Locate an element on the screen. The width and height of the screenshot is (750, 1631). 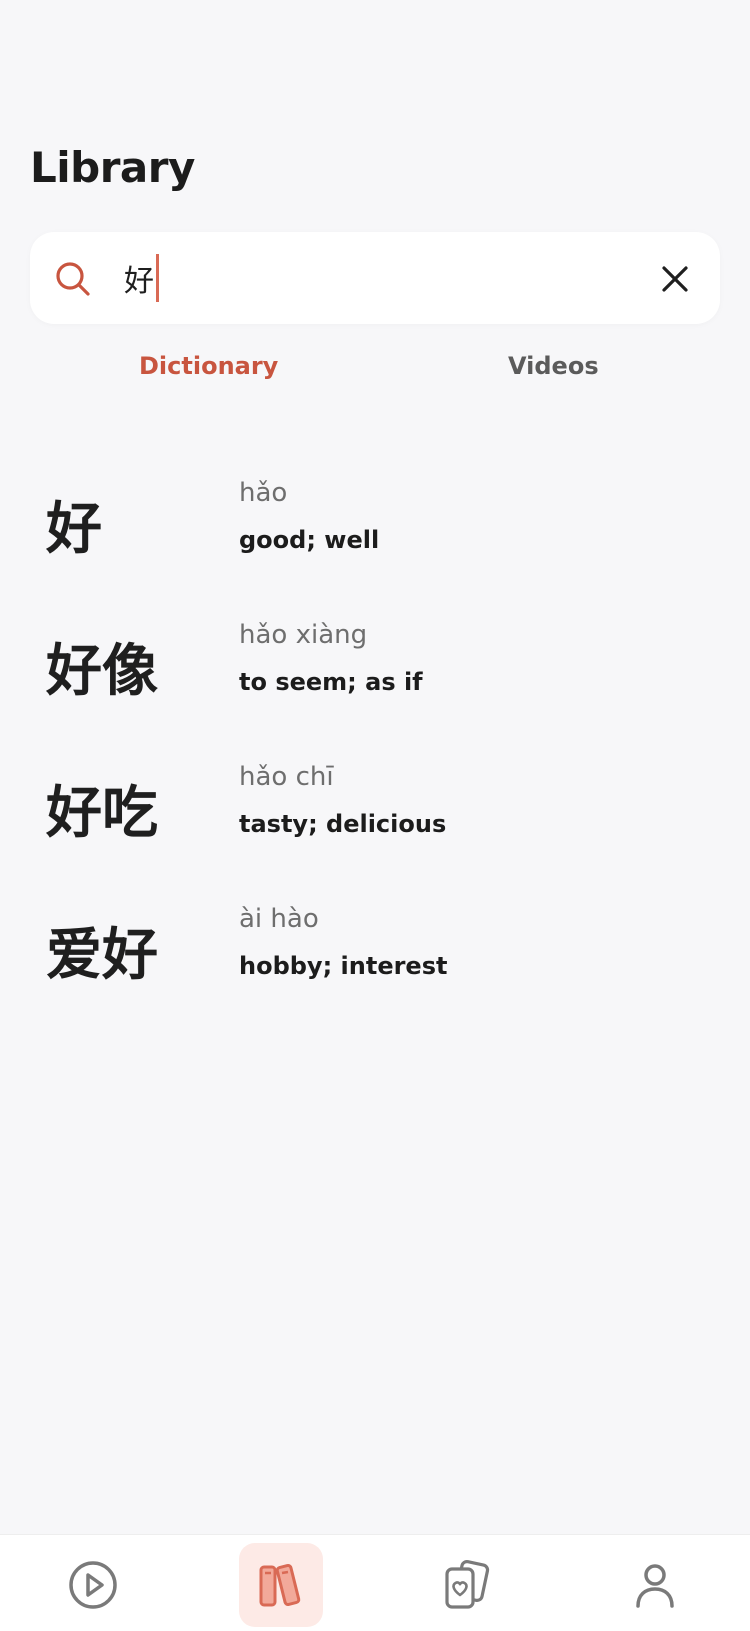
search-input-value: 好 is located at coordinates (139, 281).